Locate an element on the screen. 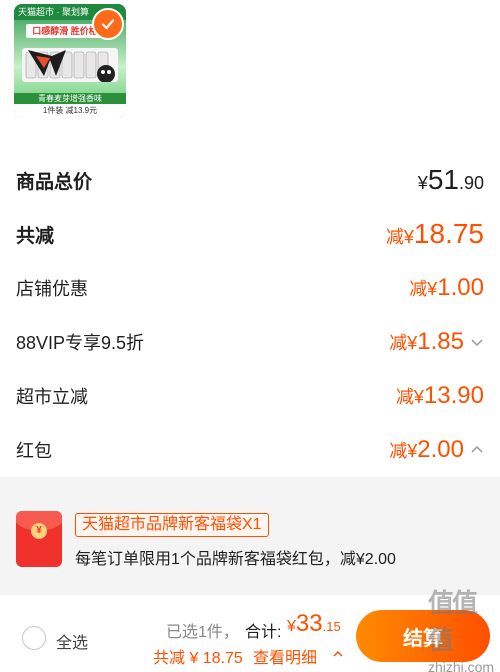  total-discount-value: 减¥ 18.75 is located at coordinates (434, 233).